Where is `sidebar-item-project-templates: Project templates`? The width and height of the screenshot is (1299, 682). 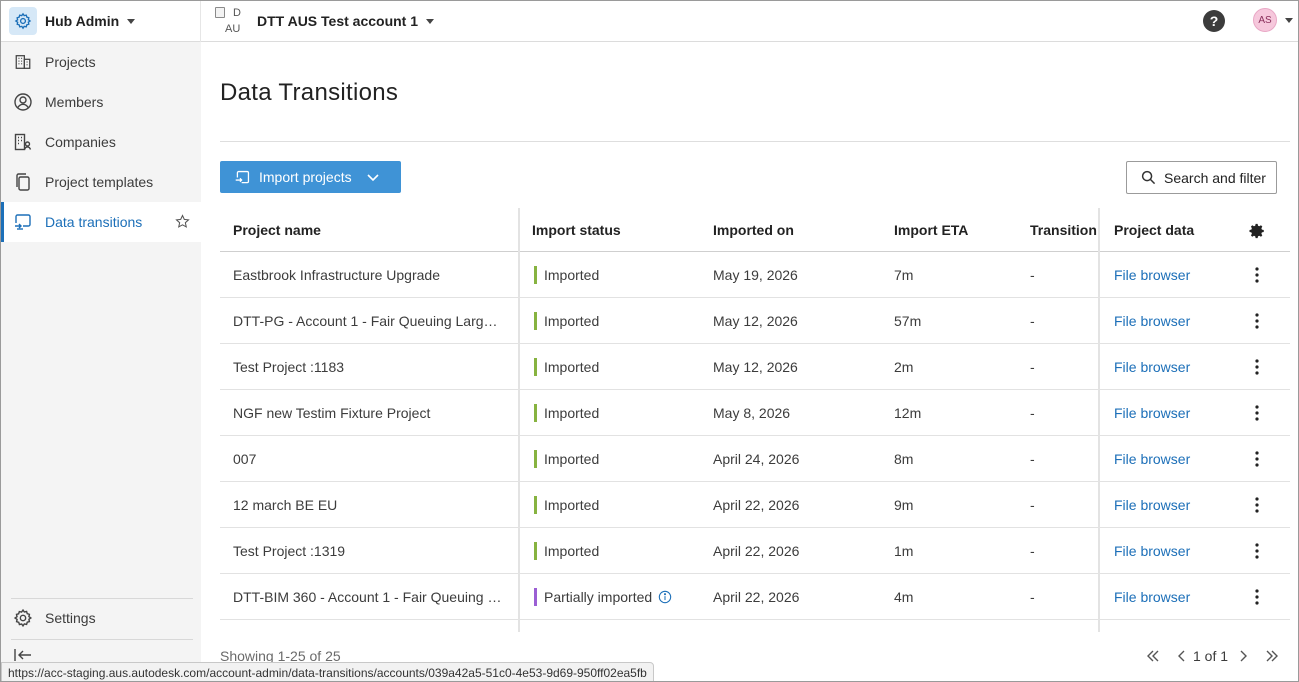
sidebar-item-project-templates: Project templates is located at coordinates (101, 182).